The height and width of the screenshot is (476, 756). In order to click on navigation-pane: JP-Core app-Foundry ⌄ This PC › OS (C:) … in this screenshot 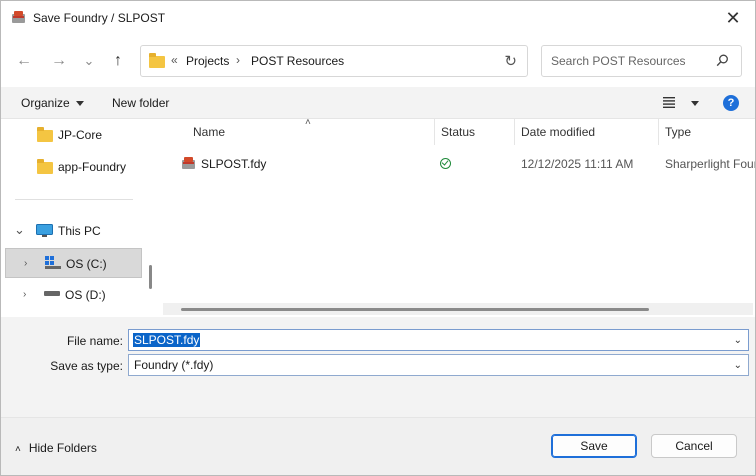, I will do `click(81, 218)`.